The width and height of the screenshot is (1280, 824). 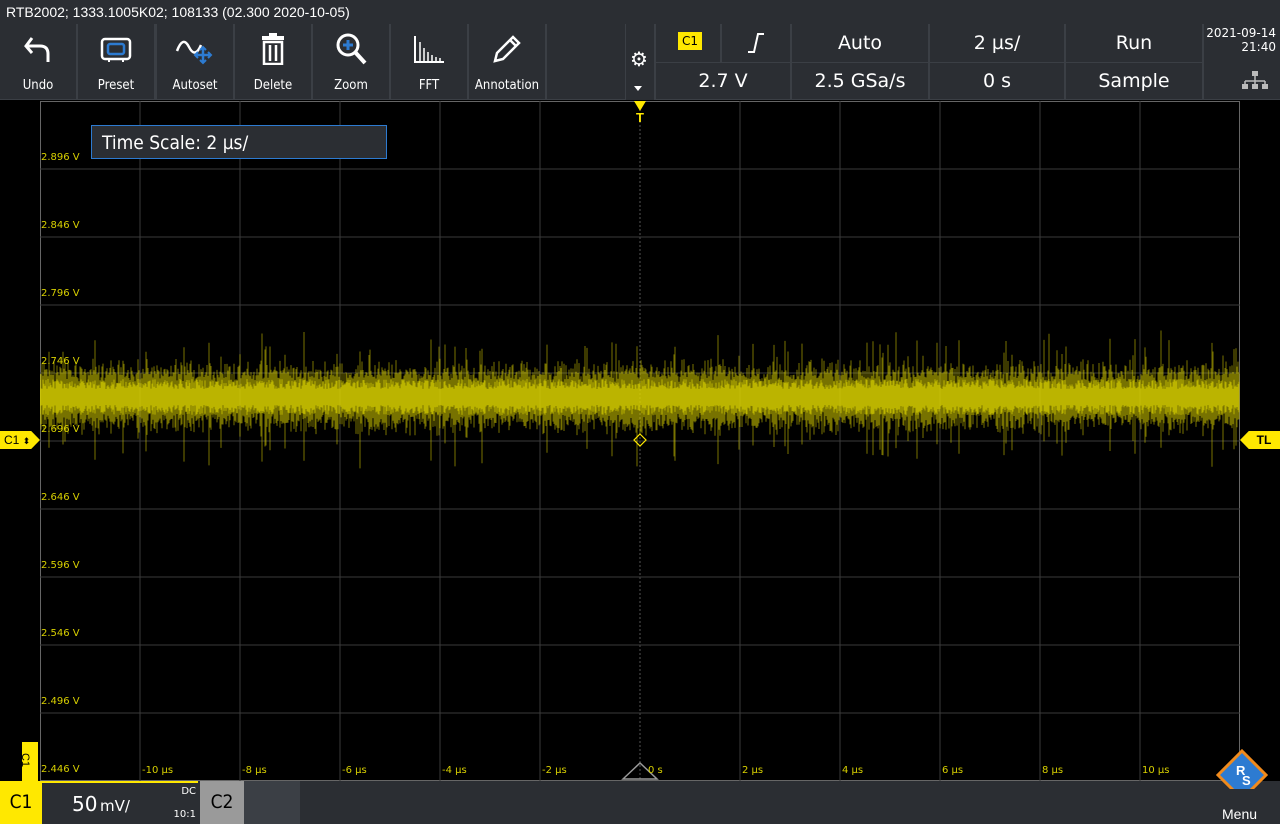 I want to click on undo-label: Undo, so click(x=38, y=85).